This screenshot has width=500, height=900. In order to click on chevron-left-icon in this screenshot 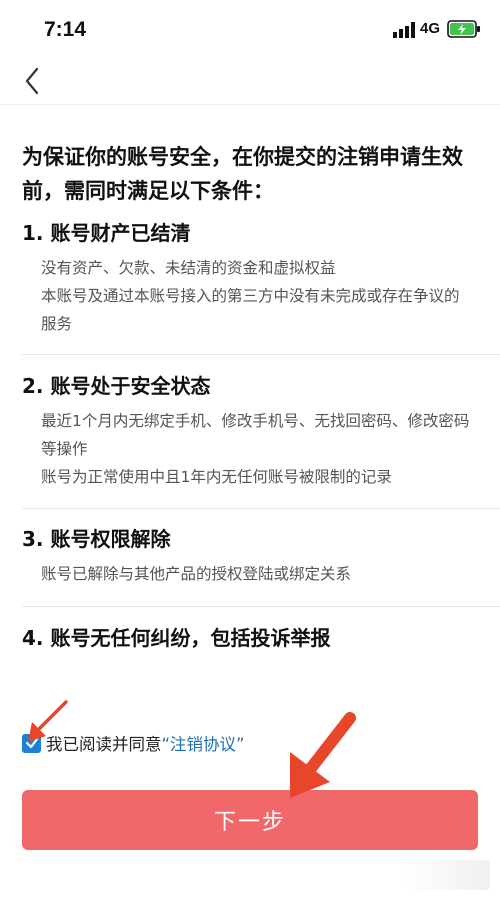, I will do `click(32, 81)`.